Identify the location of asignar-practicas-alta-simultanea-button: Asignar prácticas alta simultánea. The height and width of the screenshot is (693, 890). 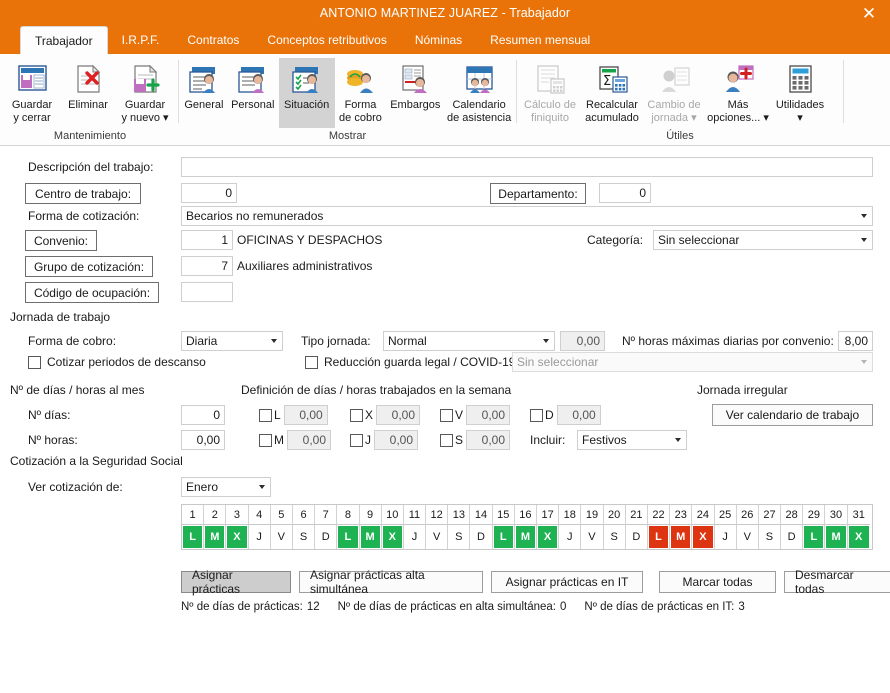
(391, 582).